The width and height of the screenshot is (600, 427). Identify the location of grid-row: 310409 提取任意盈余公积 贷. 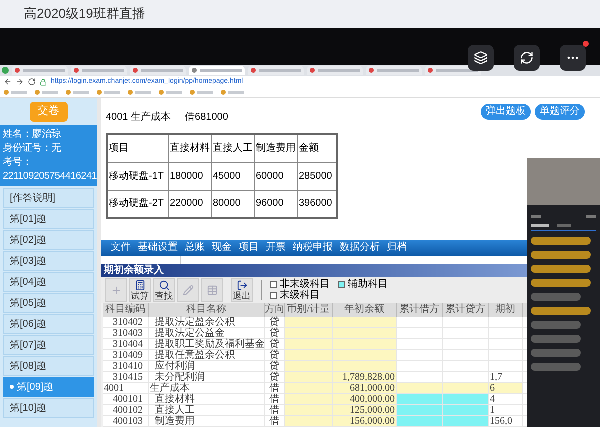
(315, 355).